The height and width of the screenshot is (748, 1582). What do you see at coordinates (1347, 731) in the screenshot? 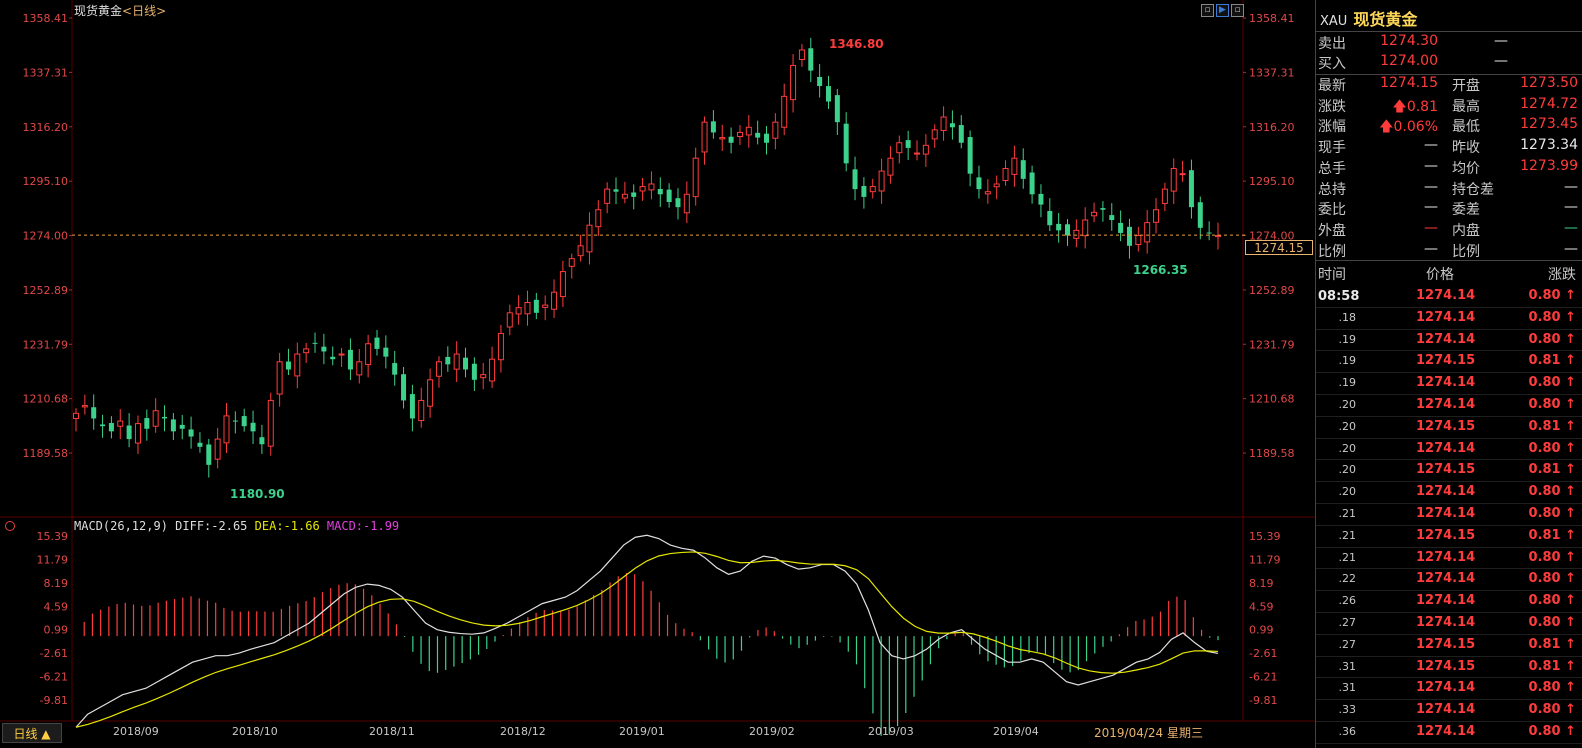
I see `tick-time: .36` at bounding box center [1347, 731].